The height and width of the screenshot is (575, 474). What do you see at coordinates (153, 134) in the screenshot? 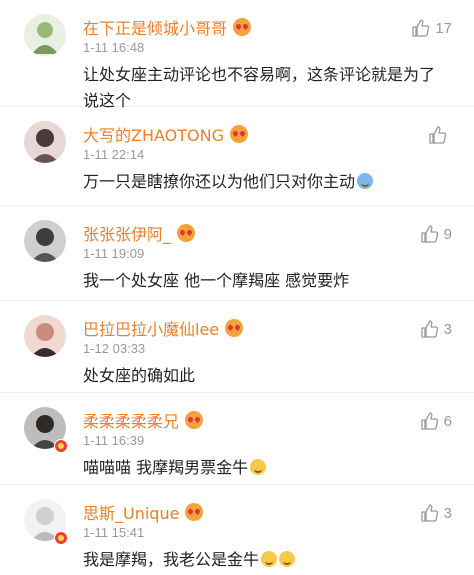
I see `username: 大写的ZHAOTONG` at bounding box center [153, 134].